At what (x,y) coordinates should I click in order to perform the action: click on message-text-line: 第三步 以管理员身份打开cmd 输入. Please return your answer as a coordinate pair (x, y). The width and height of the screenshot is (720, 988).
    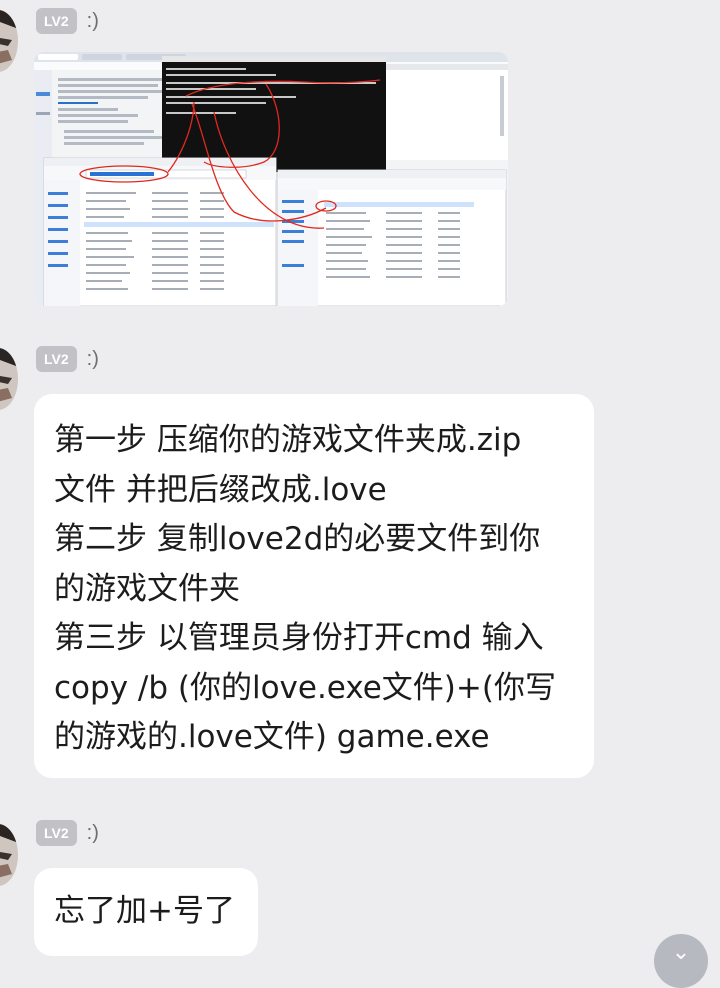
    Looking at the image, I should click on (299, 638).